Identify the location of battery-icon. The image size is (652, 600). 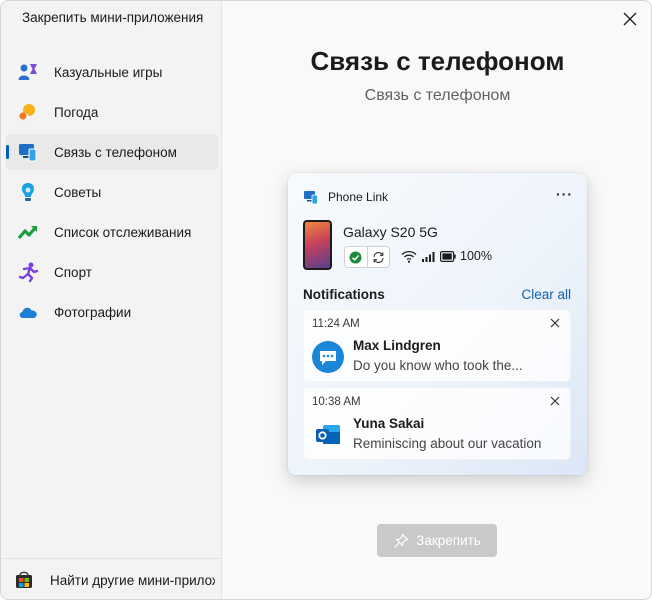
(448, 256).